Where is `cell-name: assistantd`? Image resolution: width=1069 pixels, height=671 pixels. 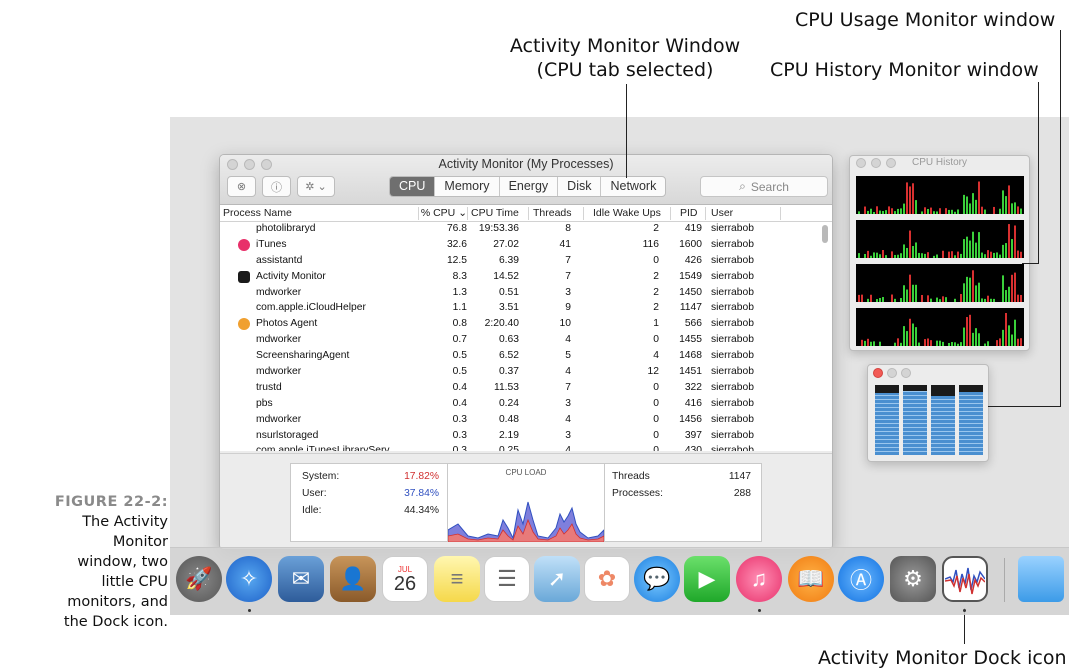 cell-name: assistantd is located at coordinates (279, 260).